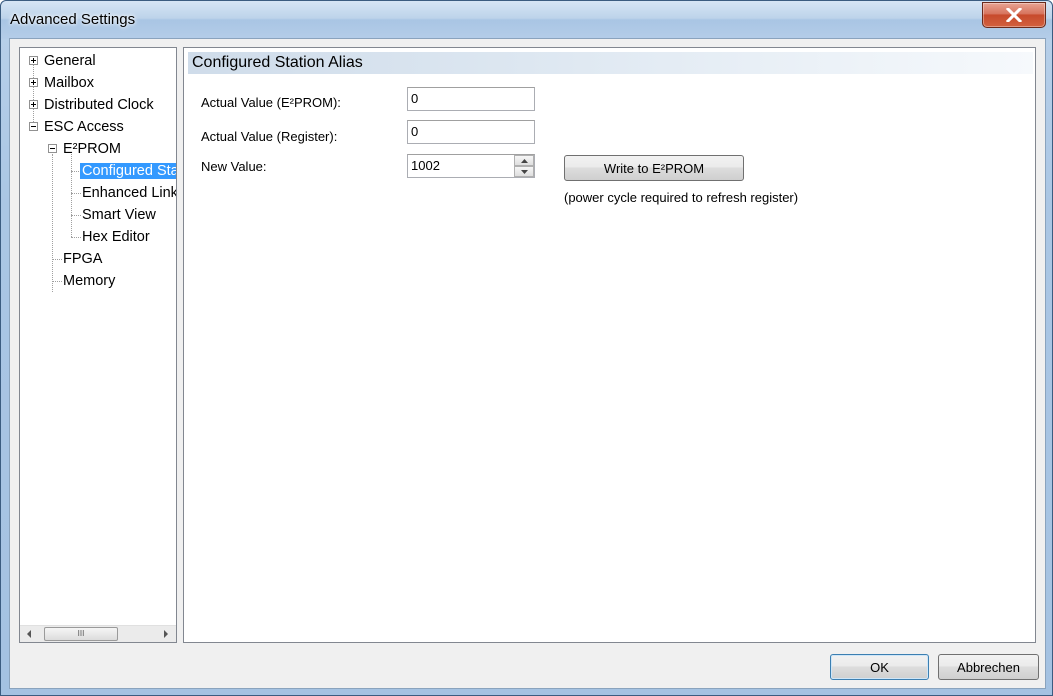 The height and width of the screenshot is (696, 1053). I want to click on spinner-buttons, so click(524, 166).